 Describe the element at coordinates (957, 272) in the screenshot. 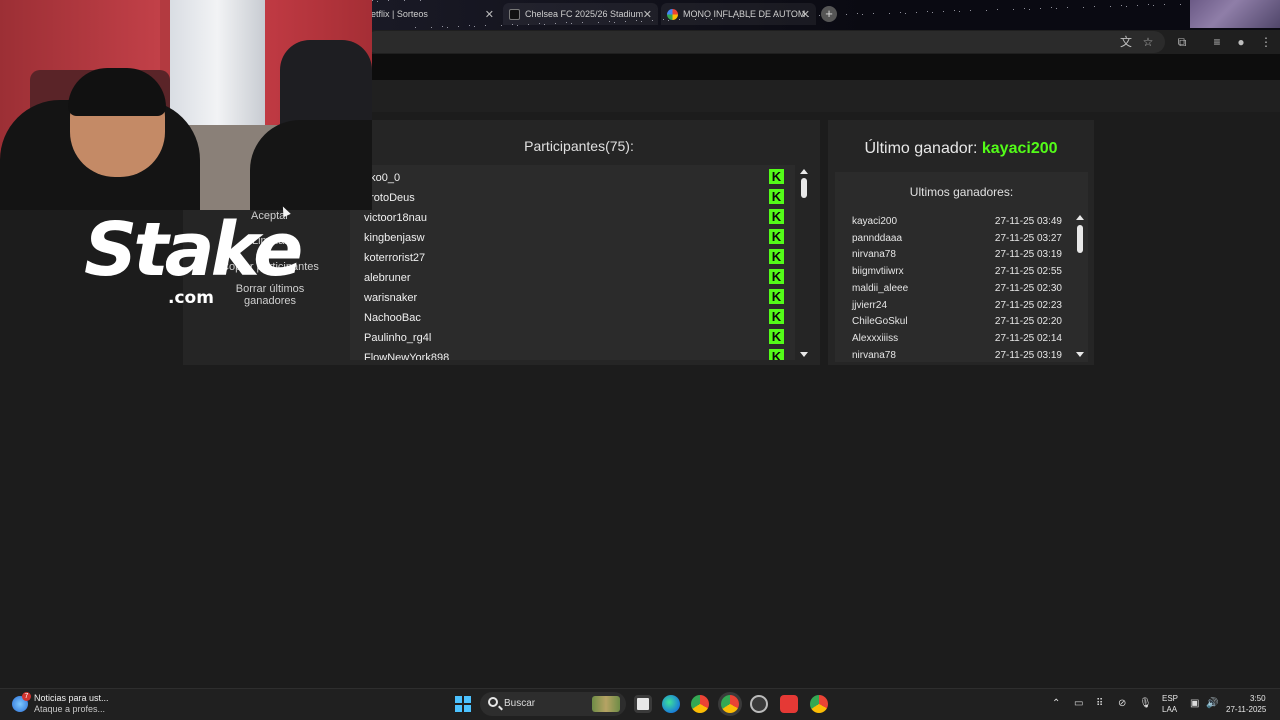

I see `winner-row: biigmvtiiwrx 27-11-25 02:55` at that location.